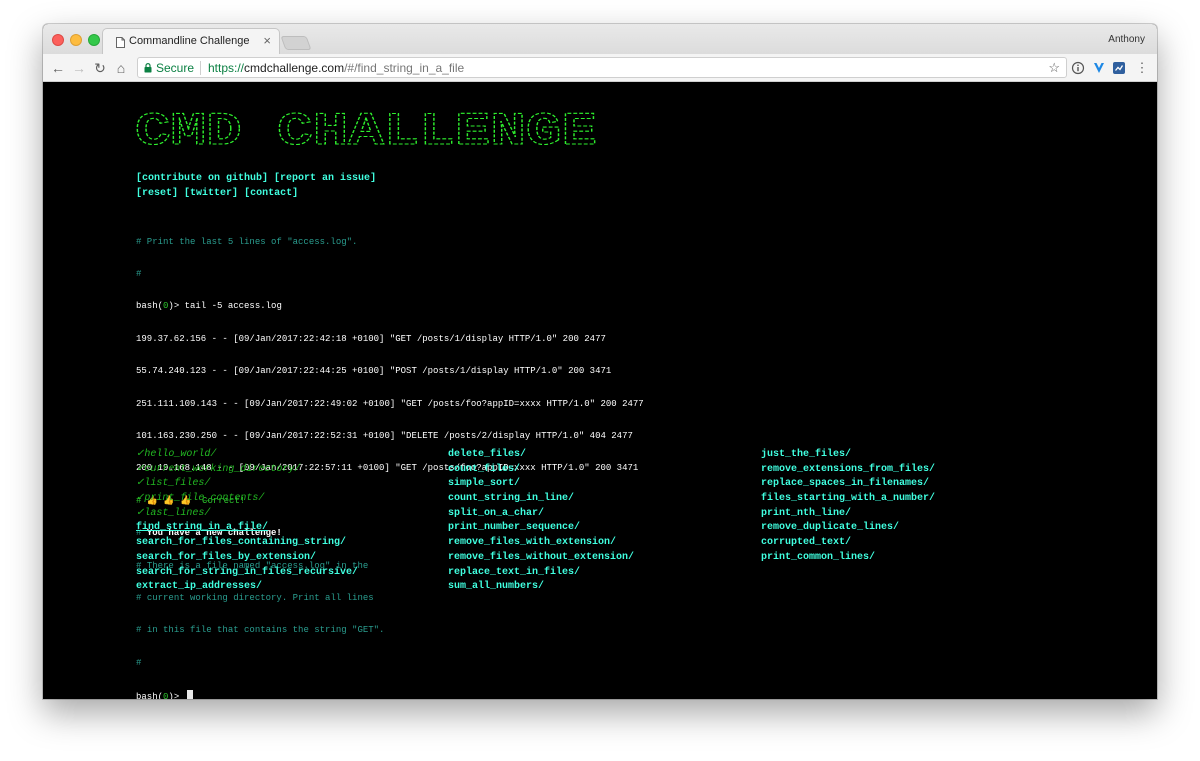 The height and width of the screenshot is (761, 1200). I want to click on tab-close-icon: ×, so click(267, 41).